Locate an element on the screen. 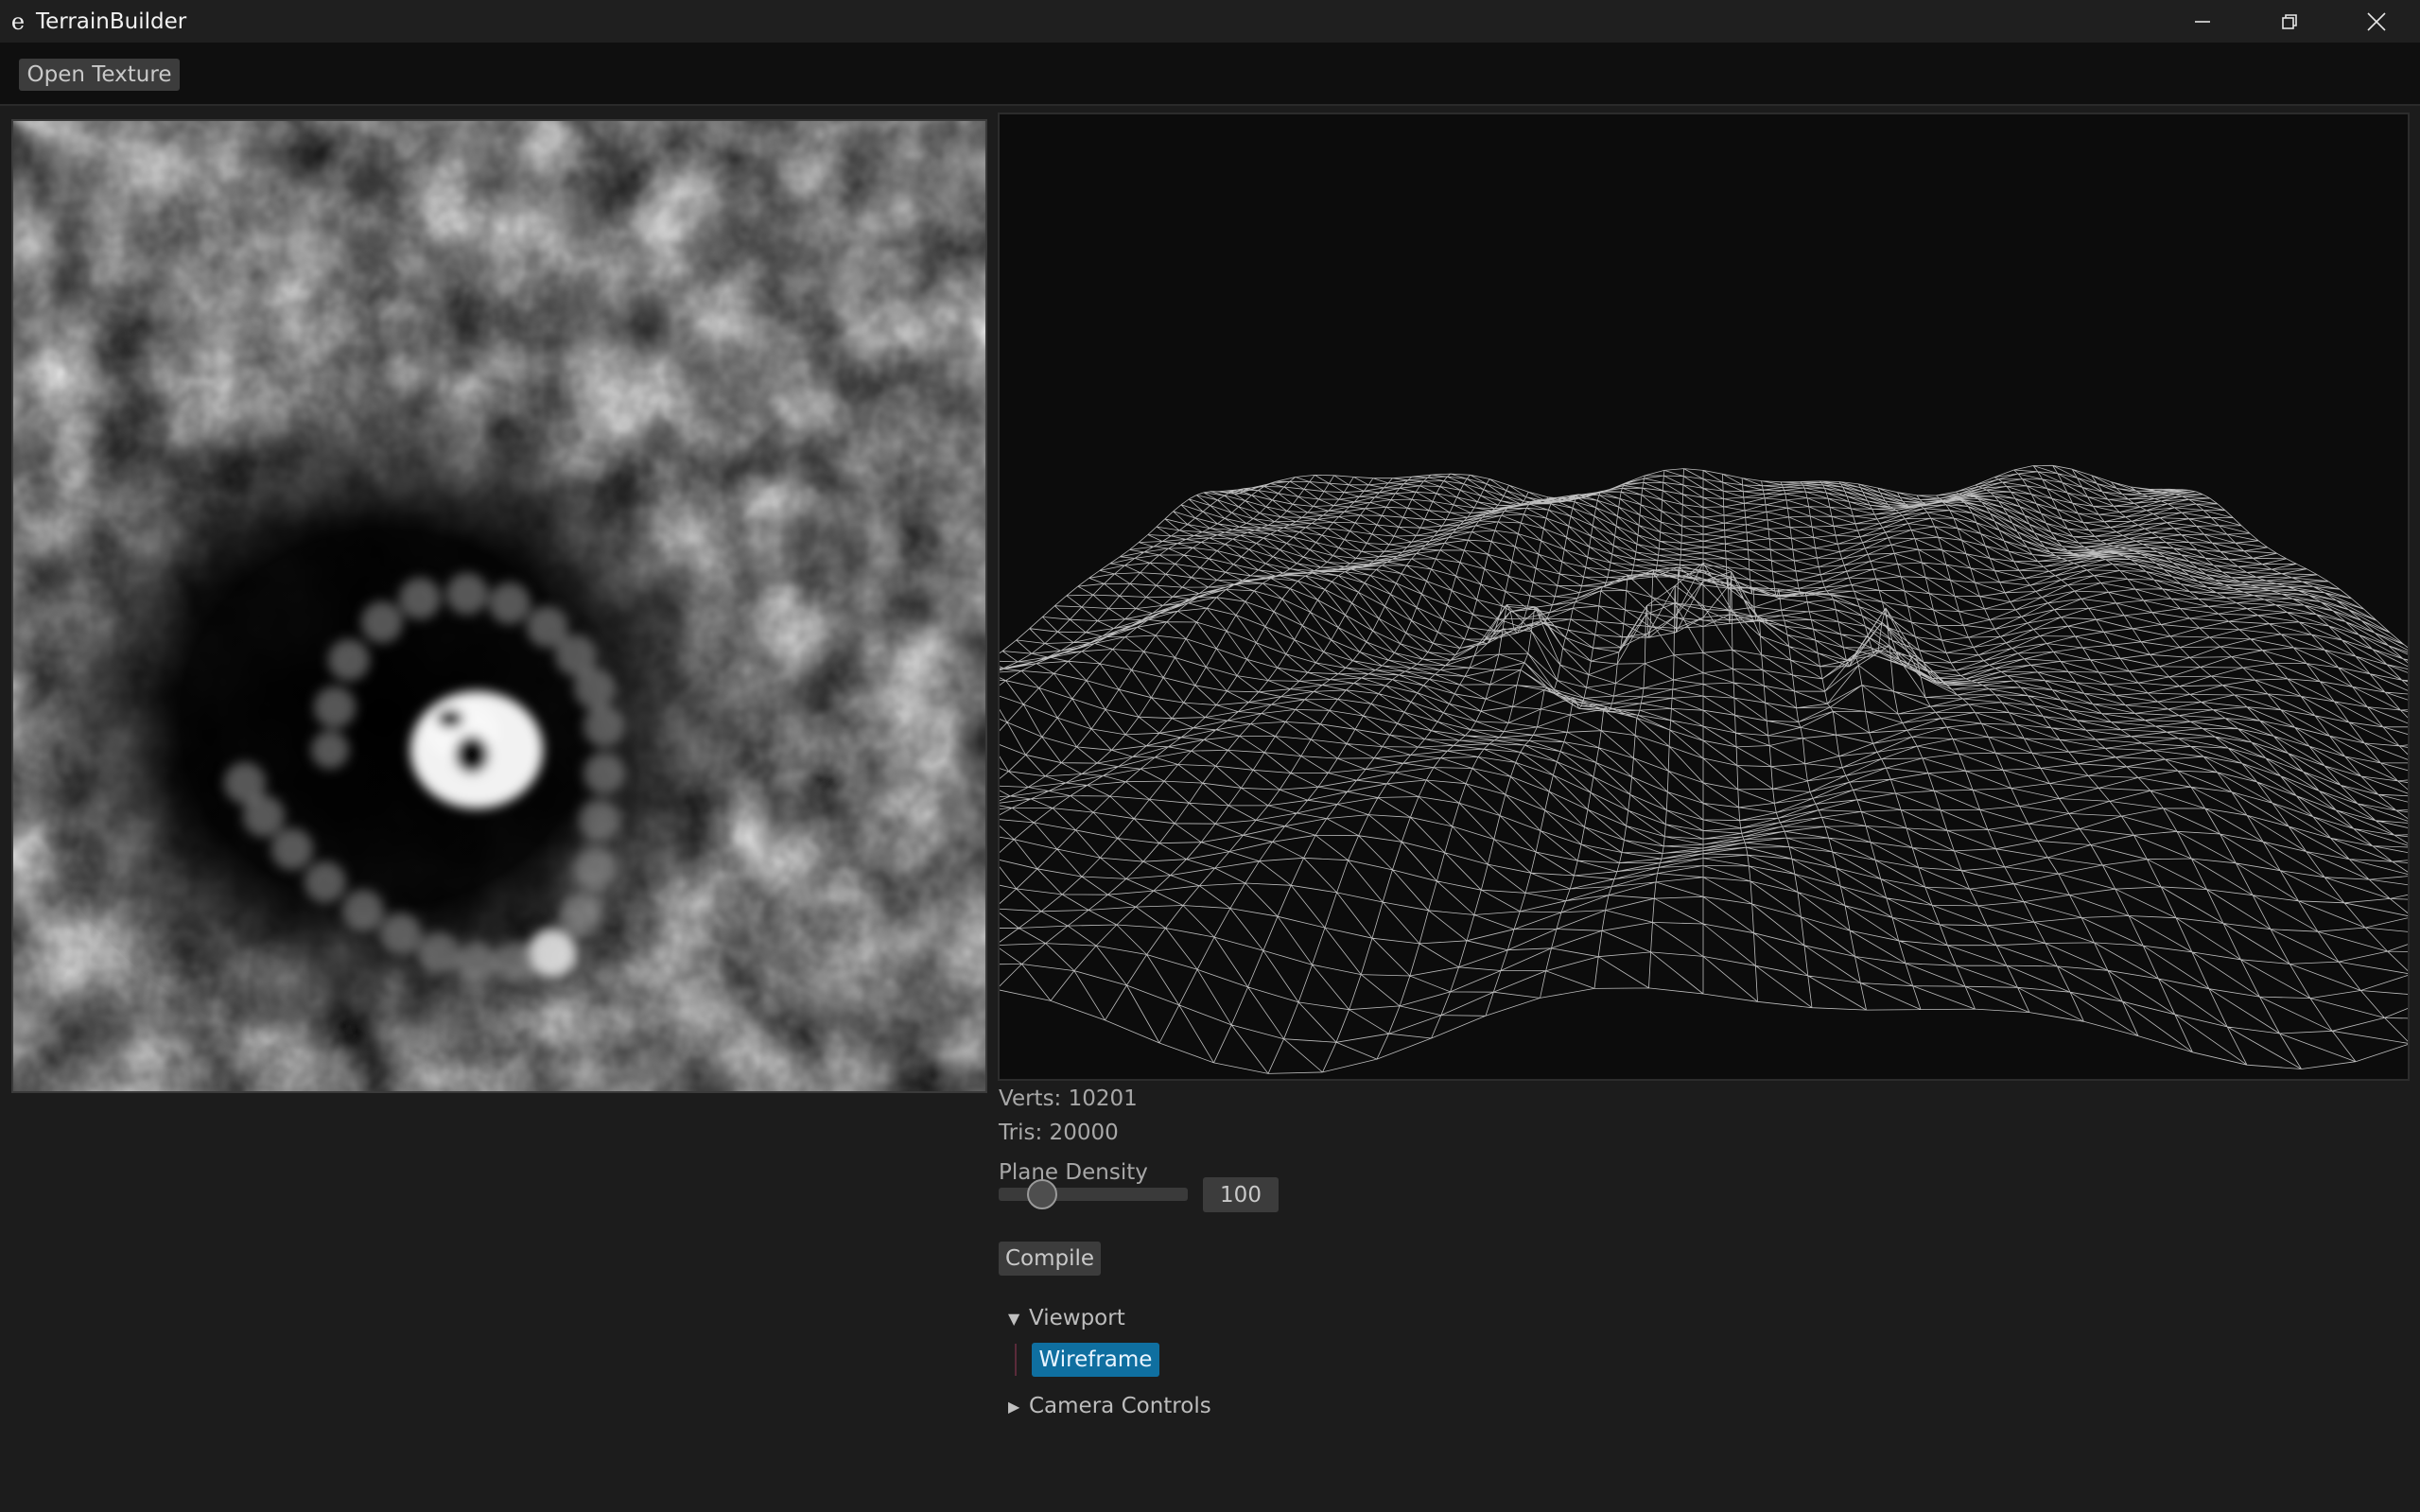 The image size is (2420, 1512). minimize-button is located at coordinates (2203, 21).